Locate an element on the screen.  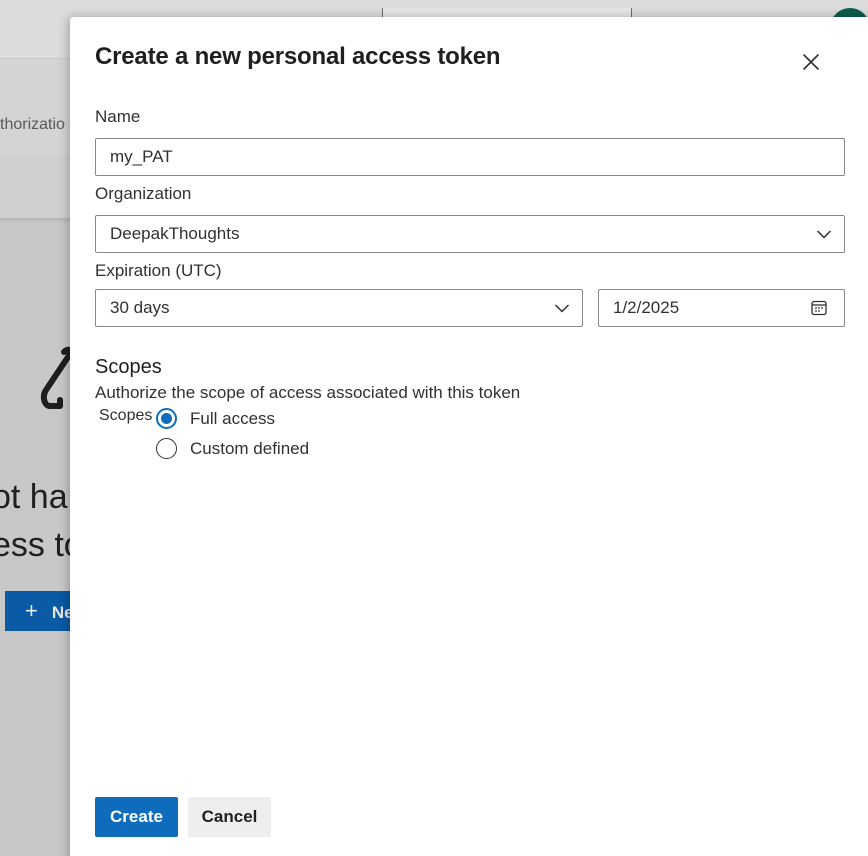
scope-option-full-access: Full access is located at coordinates (215, 418).